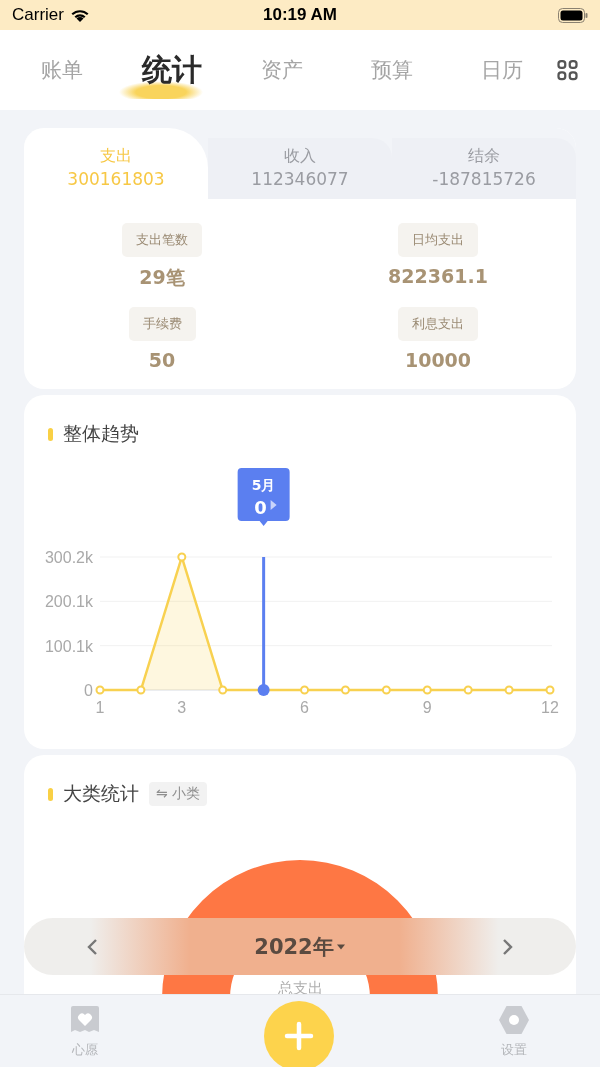 This screenshot has width=600, height=1067. What do you see at coordinates (38, 15) in the screenshot?
I see `carrier-label: Carrier` at bounding box center [38, 15].